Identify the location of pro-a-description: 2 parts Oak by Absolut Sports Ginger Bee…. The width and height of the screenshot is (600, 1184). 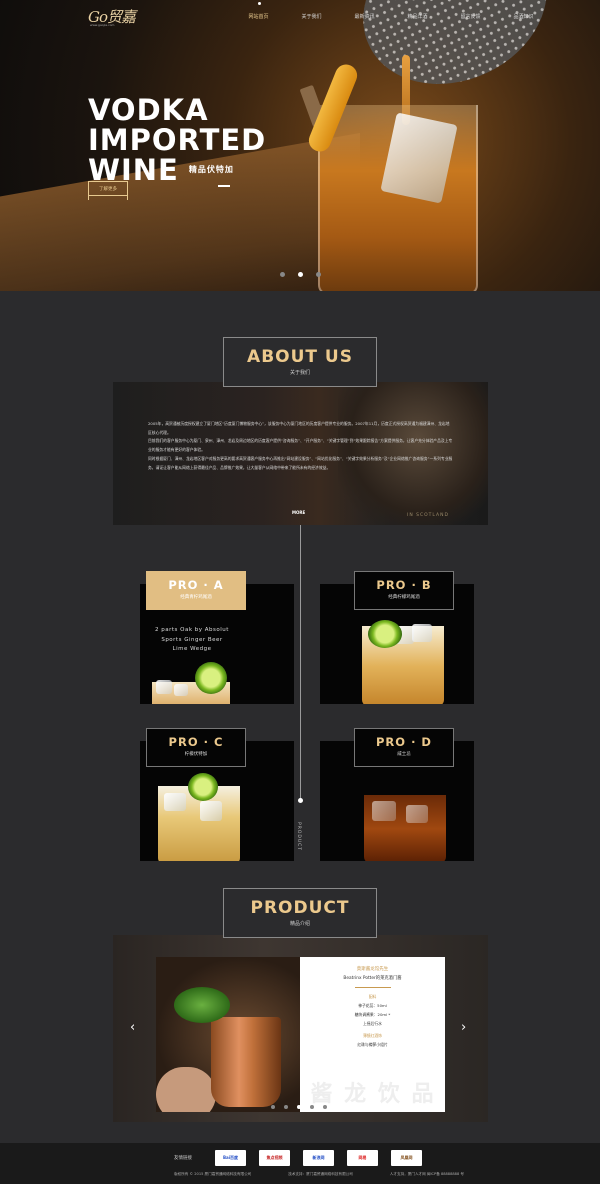
(192, 640).